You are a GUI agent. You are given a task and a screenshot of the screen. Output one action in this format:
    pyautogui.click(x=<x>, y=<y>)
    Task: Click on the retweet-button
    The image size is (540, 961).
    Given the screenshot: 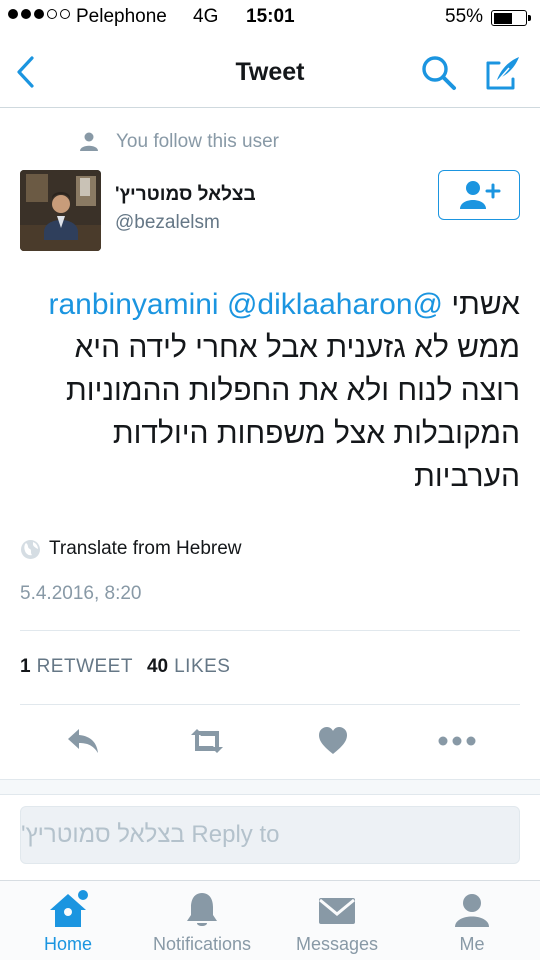 What is the action you would take?
    pyautogui.click(x=207, y=741)
    